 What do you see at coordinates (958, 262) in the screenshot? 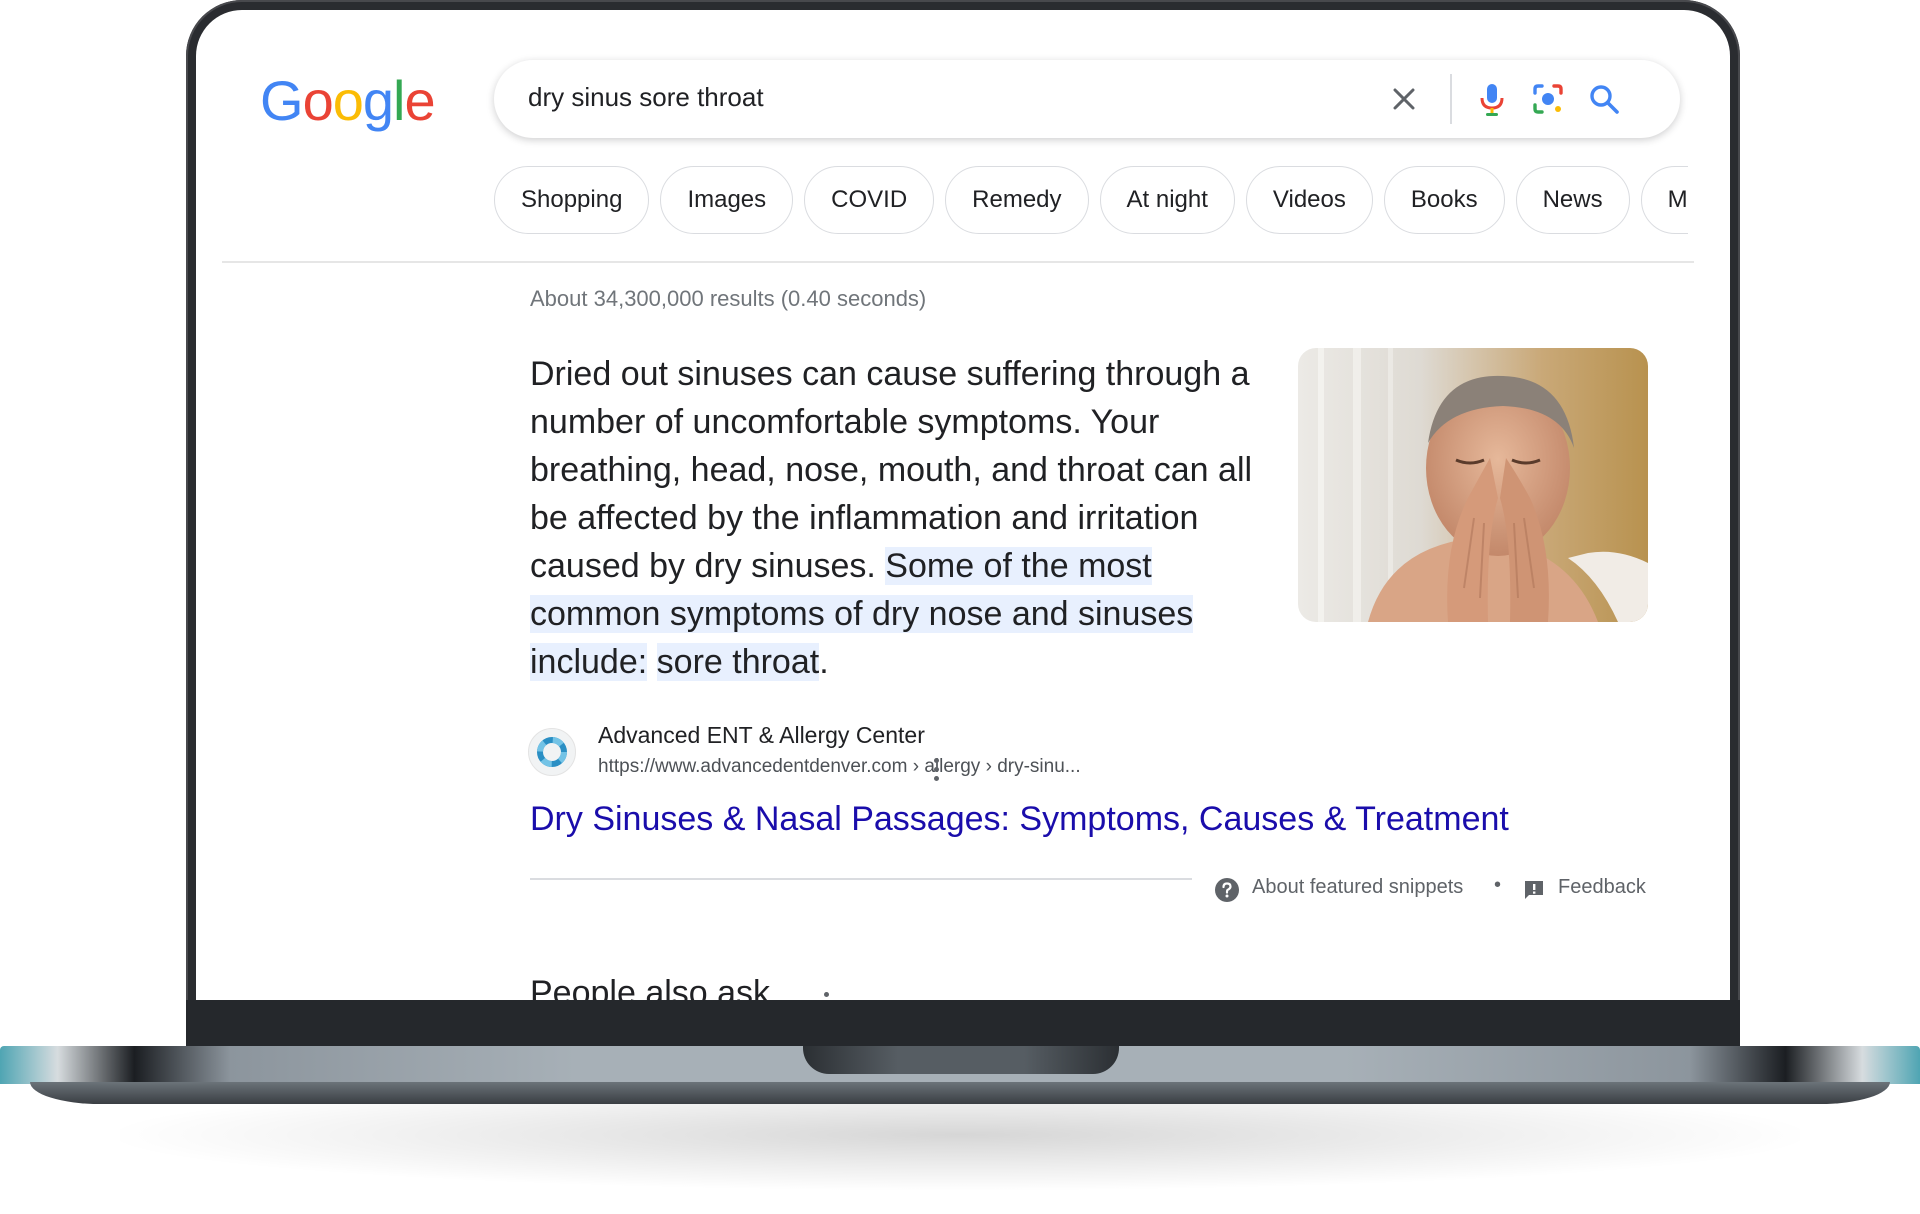
I see `header-divider` at bounding box center [958, 262].